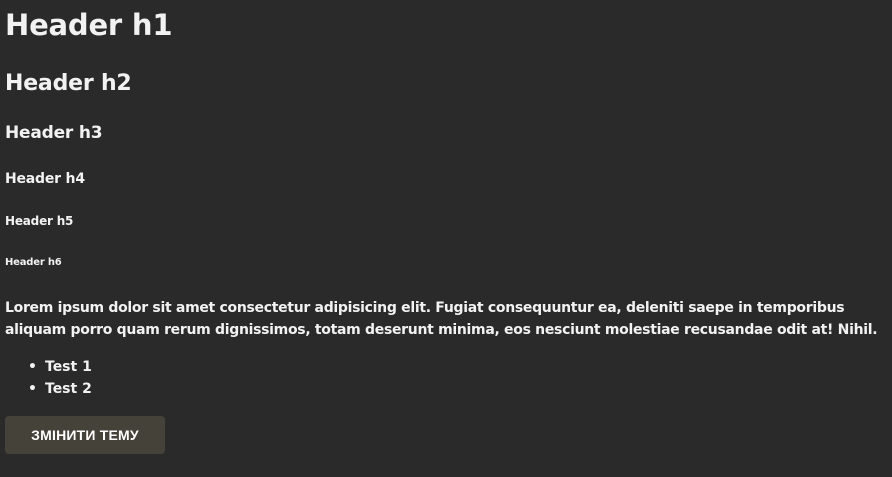 This screenshot has height=477, width=892. Describe the element at coordinates (68, 83) in the screenshot. I see `header-h2: Header h2` at that location.